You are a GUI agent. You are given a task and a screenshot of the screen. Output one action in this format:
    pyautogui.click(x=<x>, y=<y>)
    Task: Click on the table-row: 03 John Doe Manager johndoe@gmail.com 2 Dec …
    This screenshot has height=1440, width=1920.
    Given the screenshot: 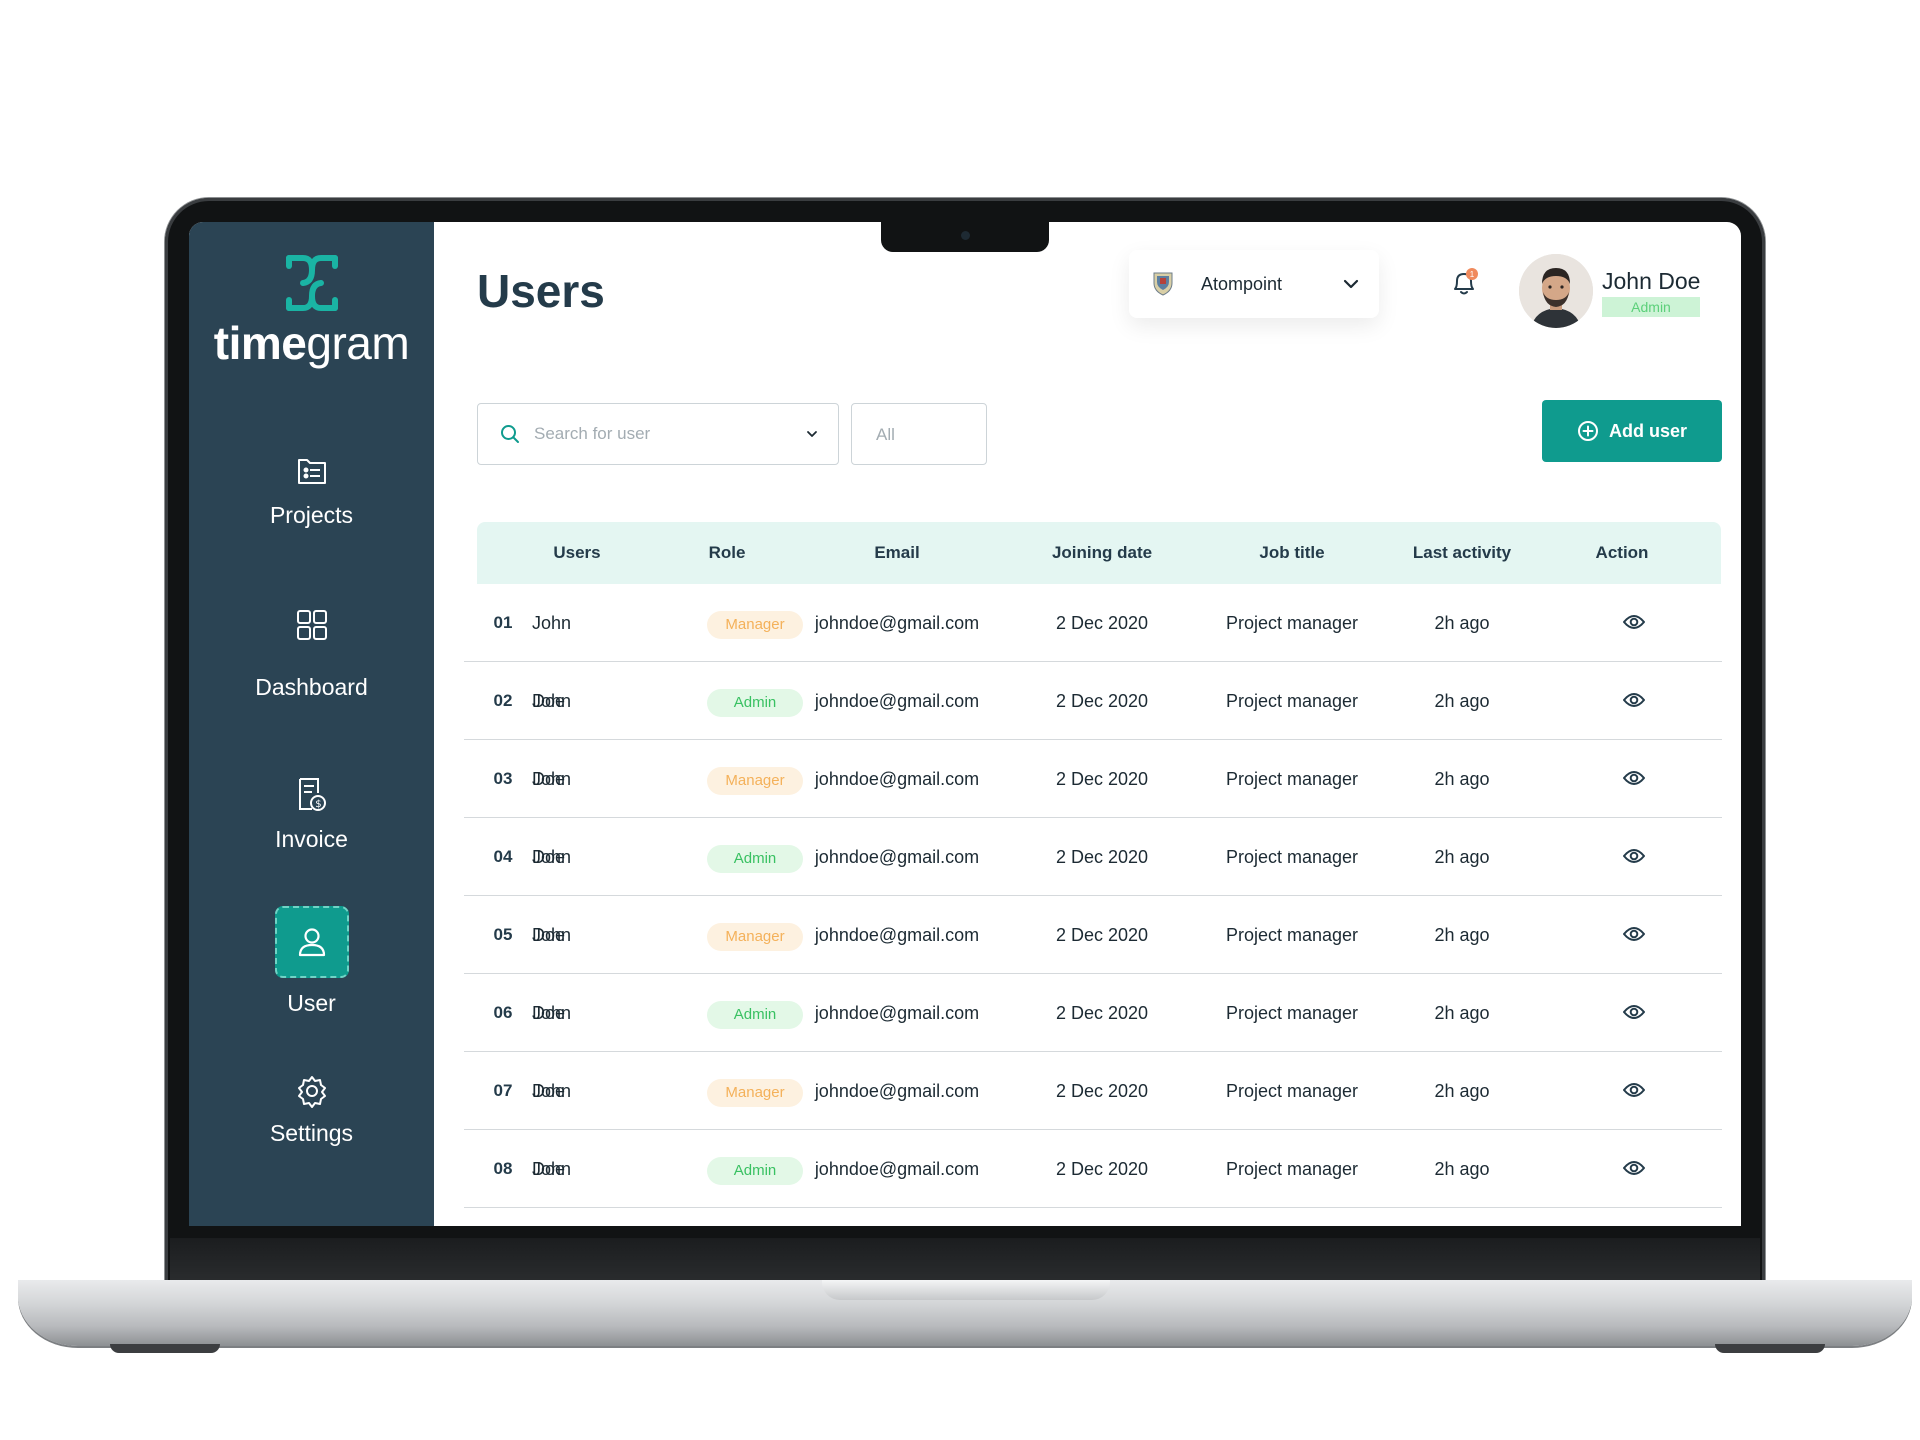 What is the action you would take?
    pyautogui.click(x=1093, y=803)
    